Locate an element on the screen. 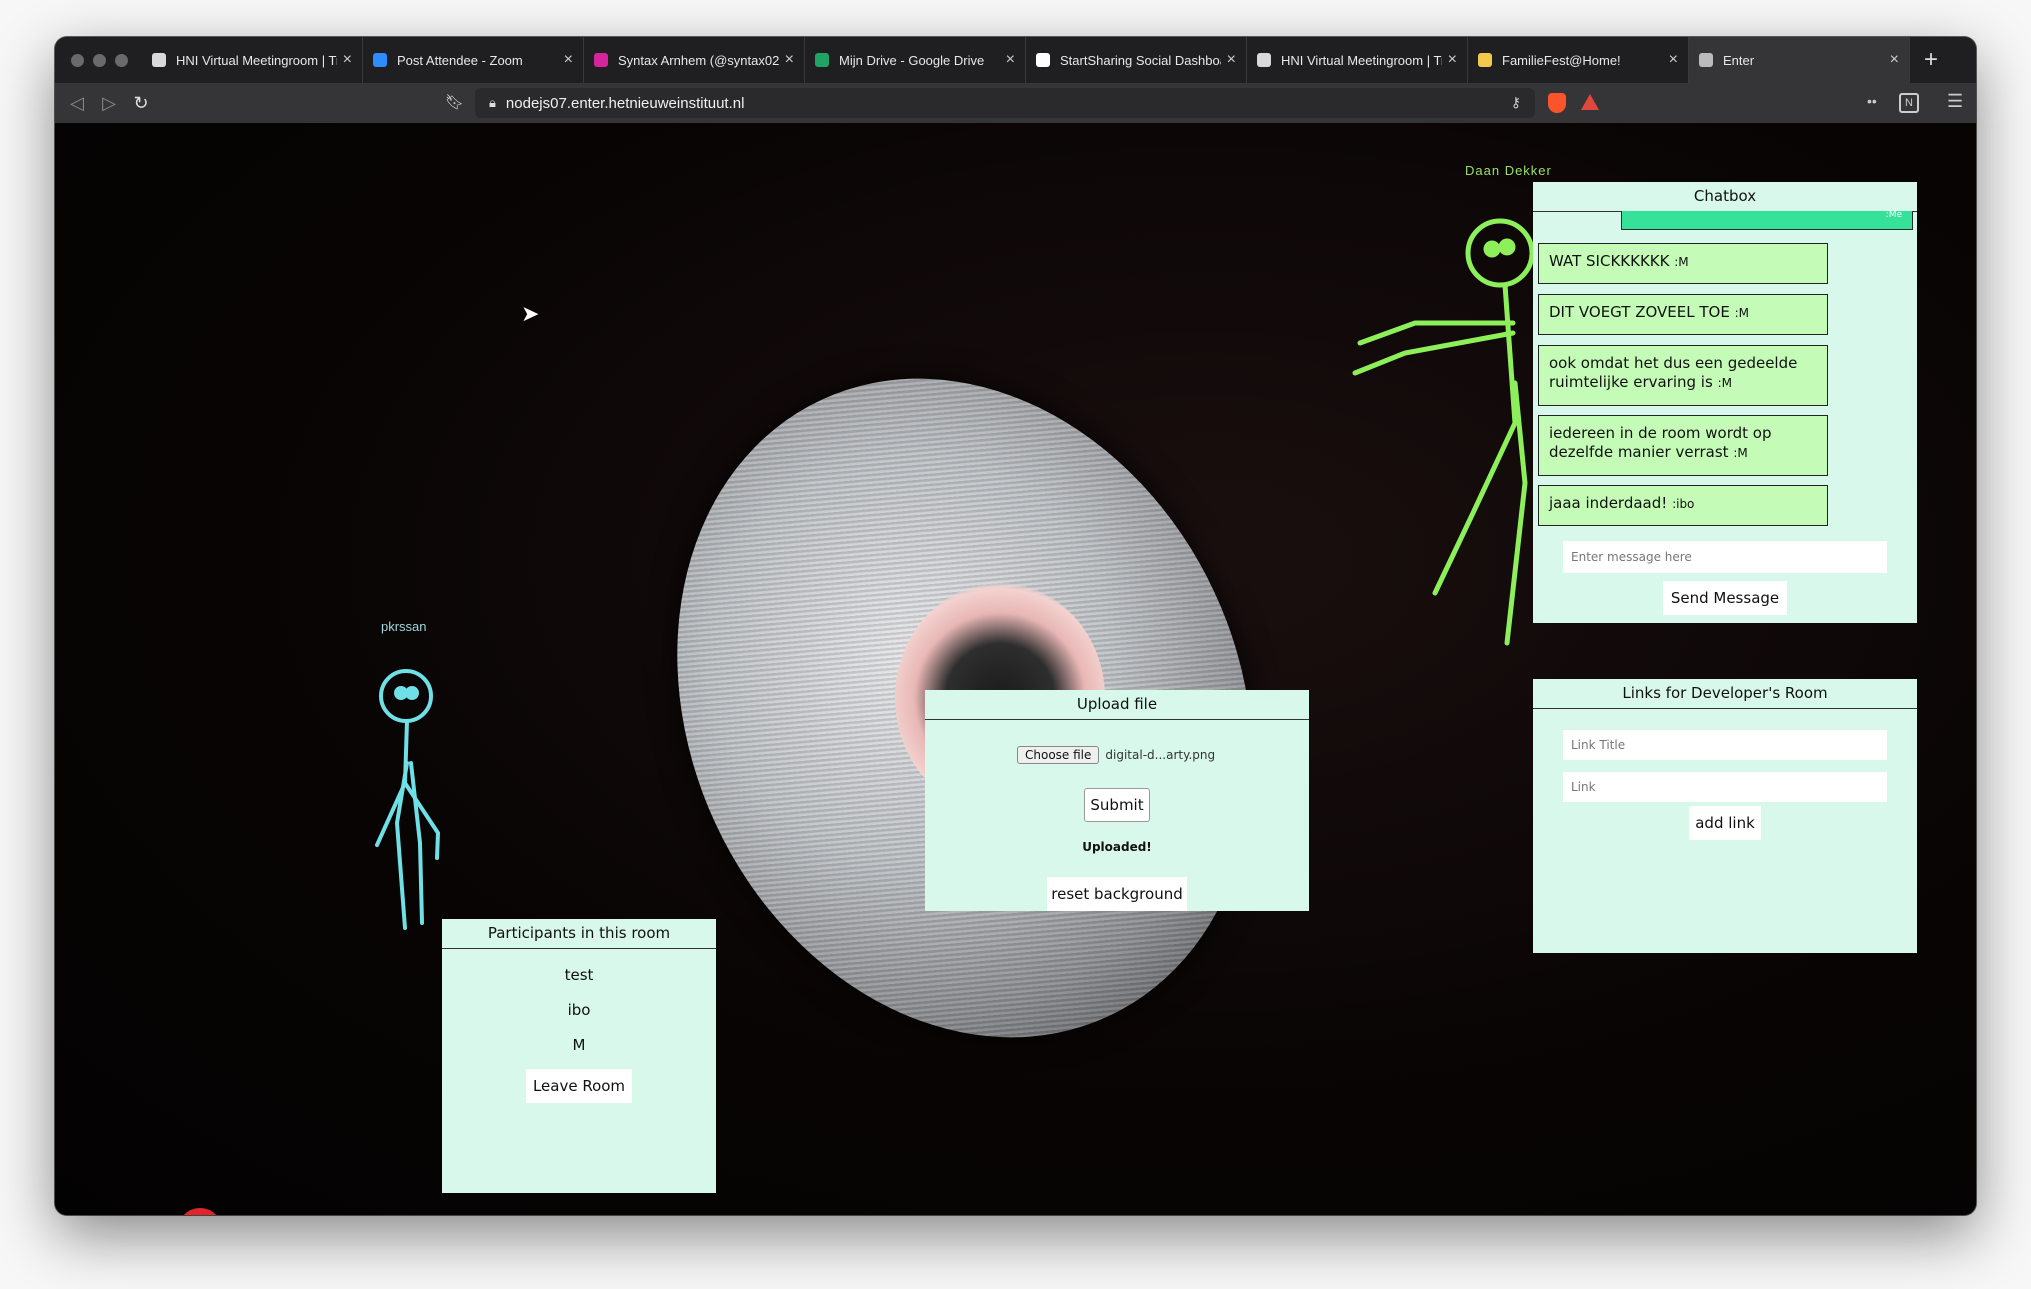  participants-title: Participants in this room is located at coordinates (579, 934).